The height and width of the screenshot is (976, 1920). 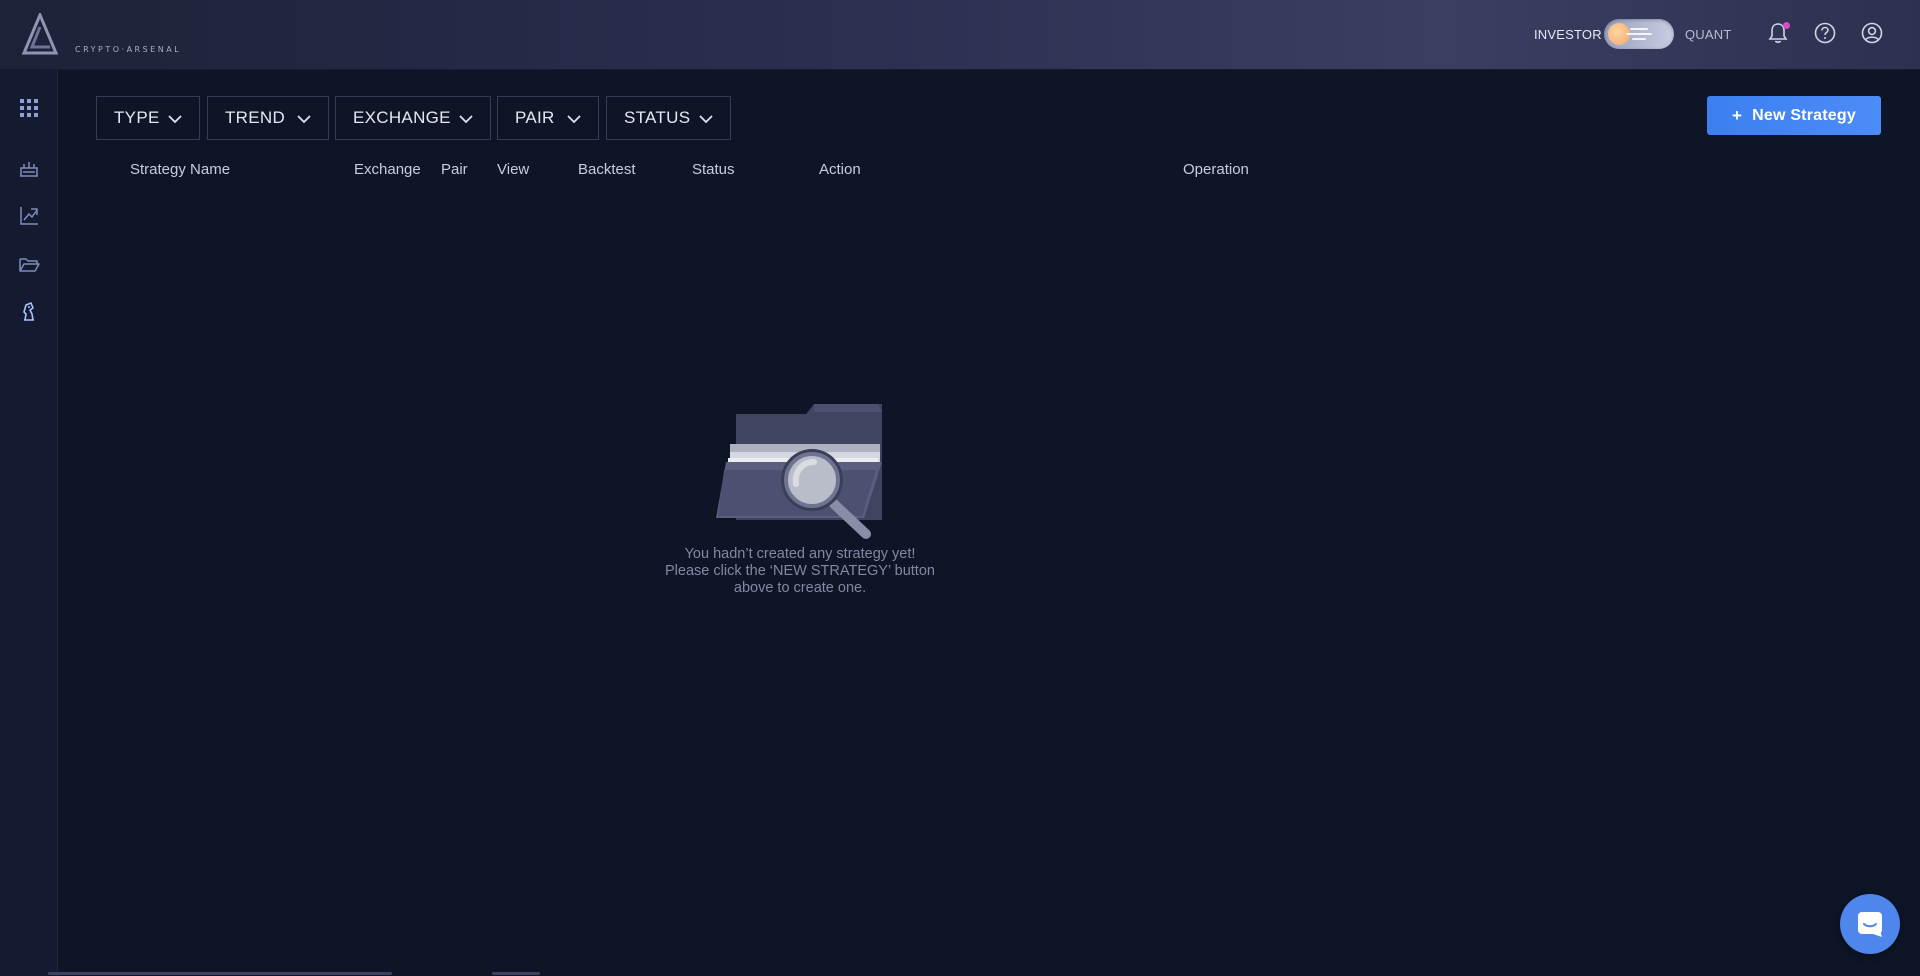 I want to click on column-header-status: Status, so click(x=713, y=169).